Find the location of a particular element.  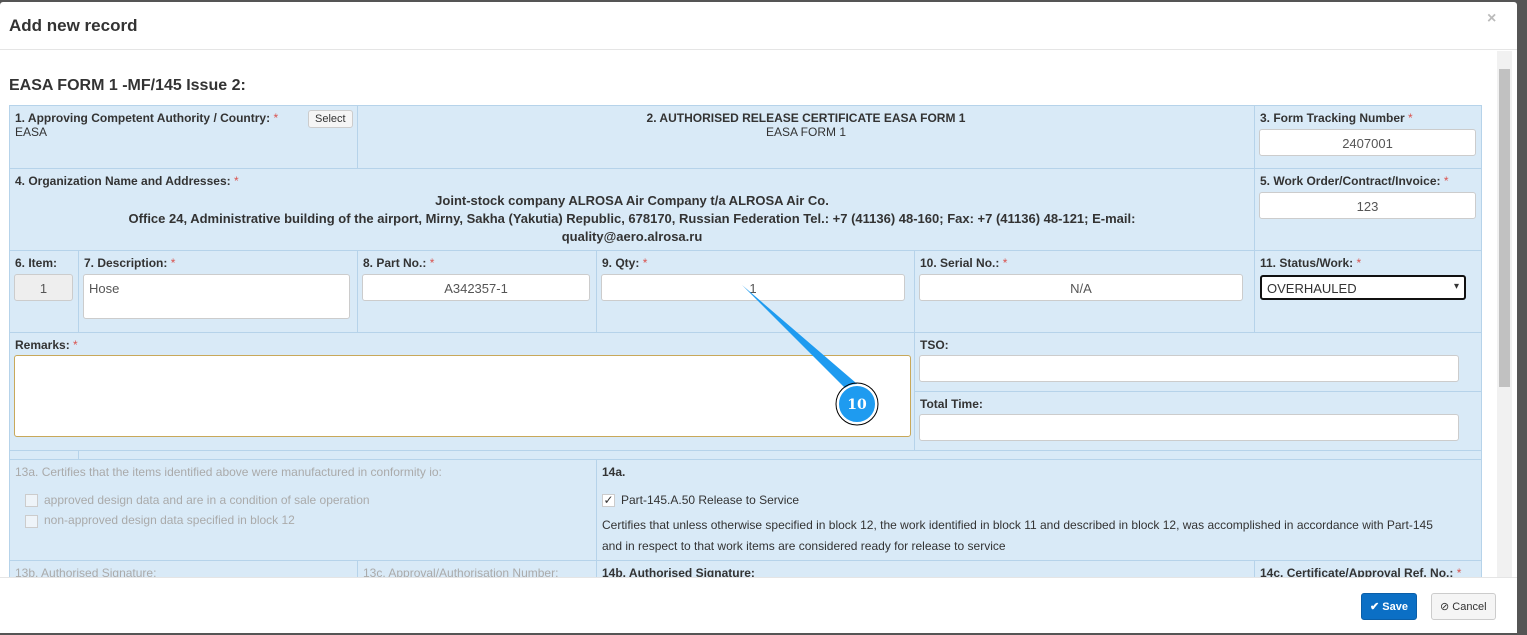

annotation-pointer is located at coordinates (806, 340).